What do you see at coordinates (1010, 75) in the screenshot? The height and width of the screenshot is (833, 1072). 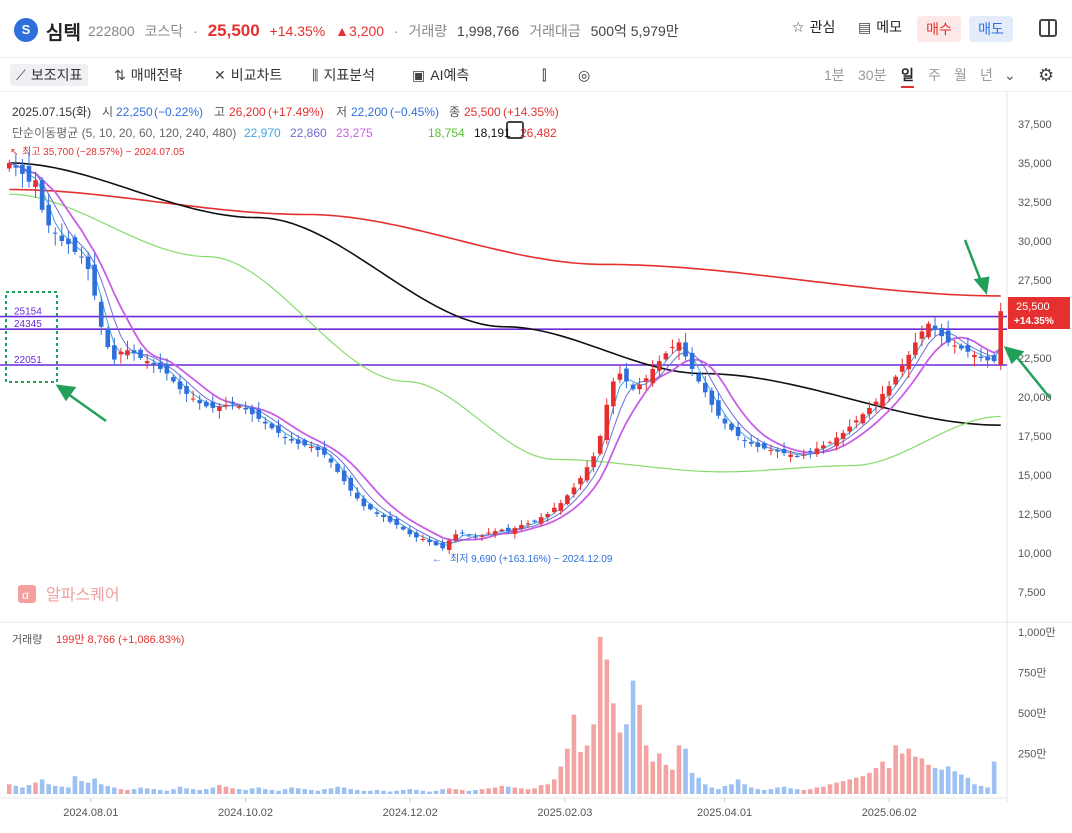 I see `chevron-down-icon: ⌄` at bounding box center [1010, 75].